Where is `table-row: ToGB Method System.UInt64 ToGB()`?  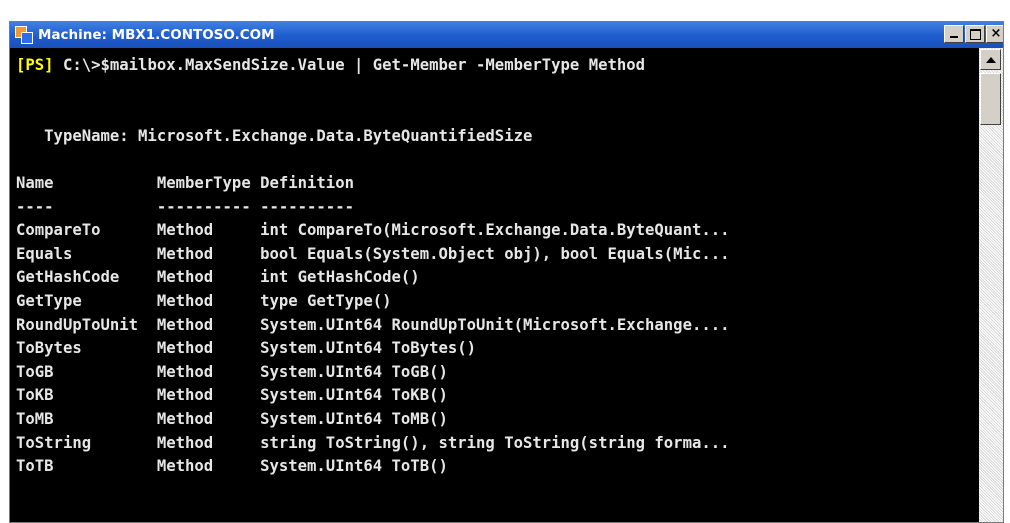
table-row: ToGB Method System.UInt64 ToGB() is located at coordinates (232, 371).